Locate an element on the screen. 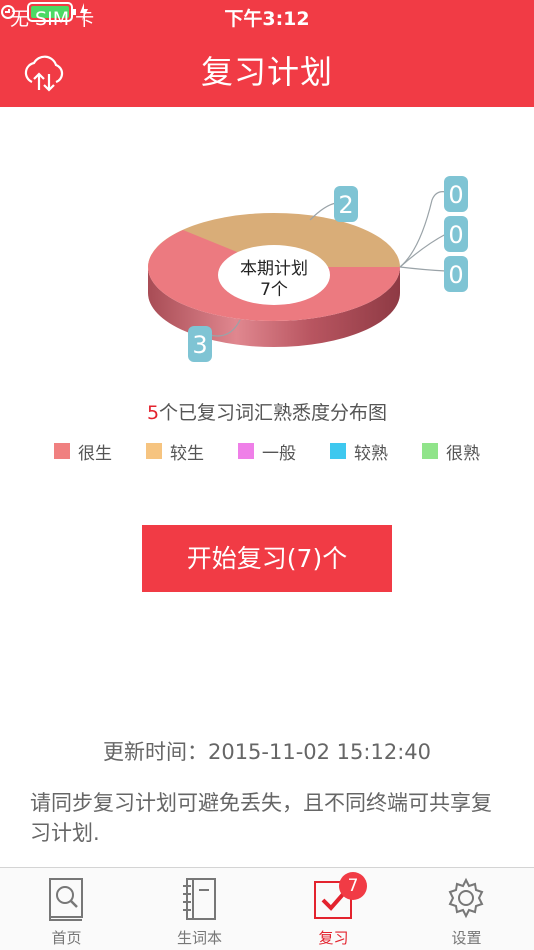  svg-text: 3 is located at coordinates (199, 345).